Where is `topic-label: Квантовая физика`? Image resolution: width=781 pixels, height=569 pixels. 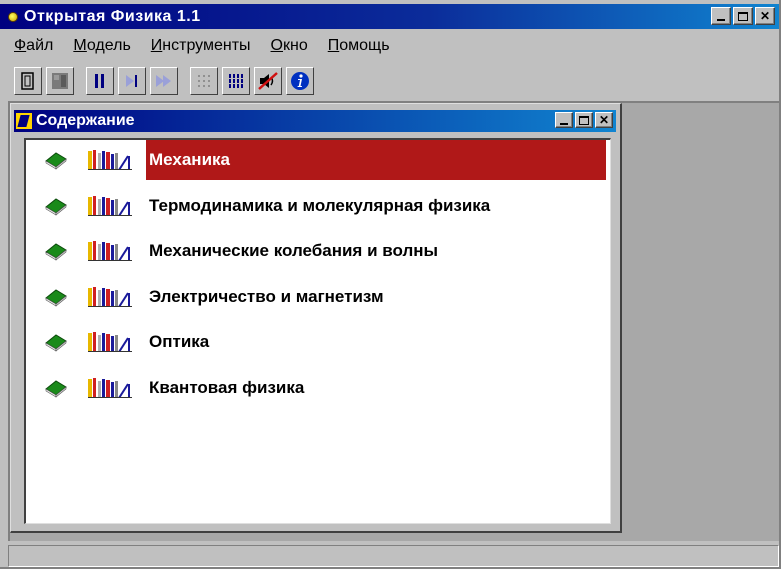
topic-label: Квантовая физика is located at coordinates (227, 387).